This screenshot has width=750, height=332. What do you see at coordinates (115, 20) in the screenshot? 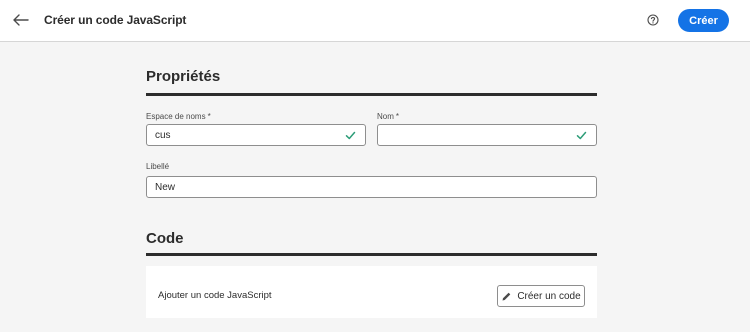
I see `page-title: Créer un code JavaScript` at bounding box center [115, 20].